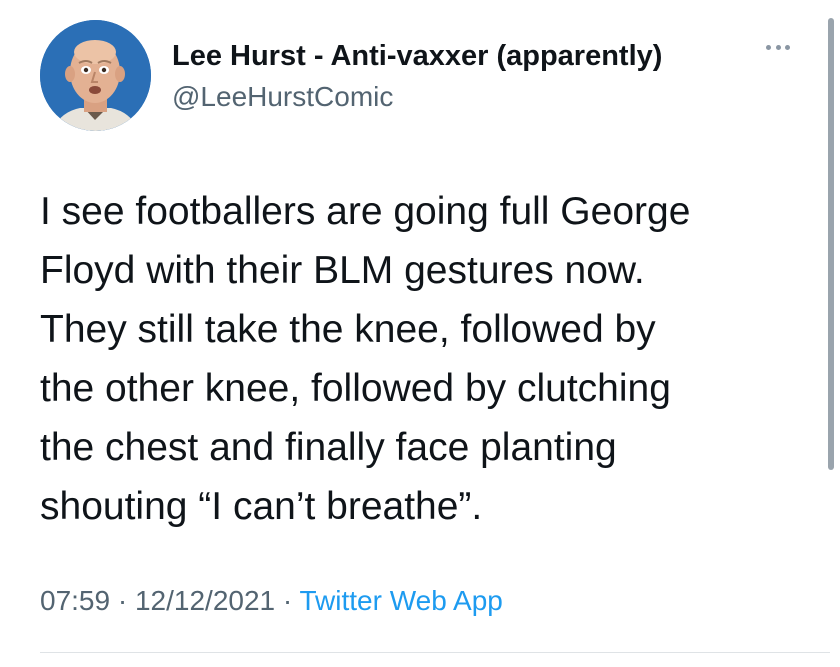 This screenshot has width=840, height=667. I want to click on scrollbar, so click(831, 244).